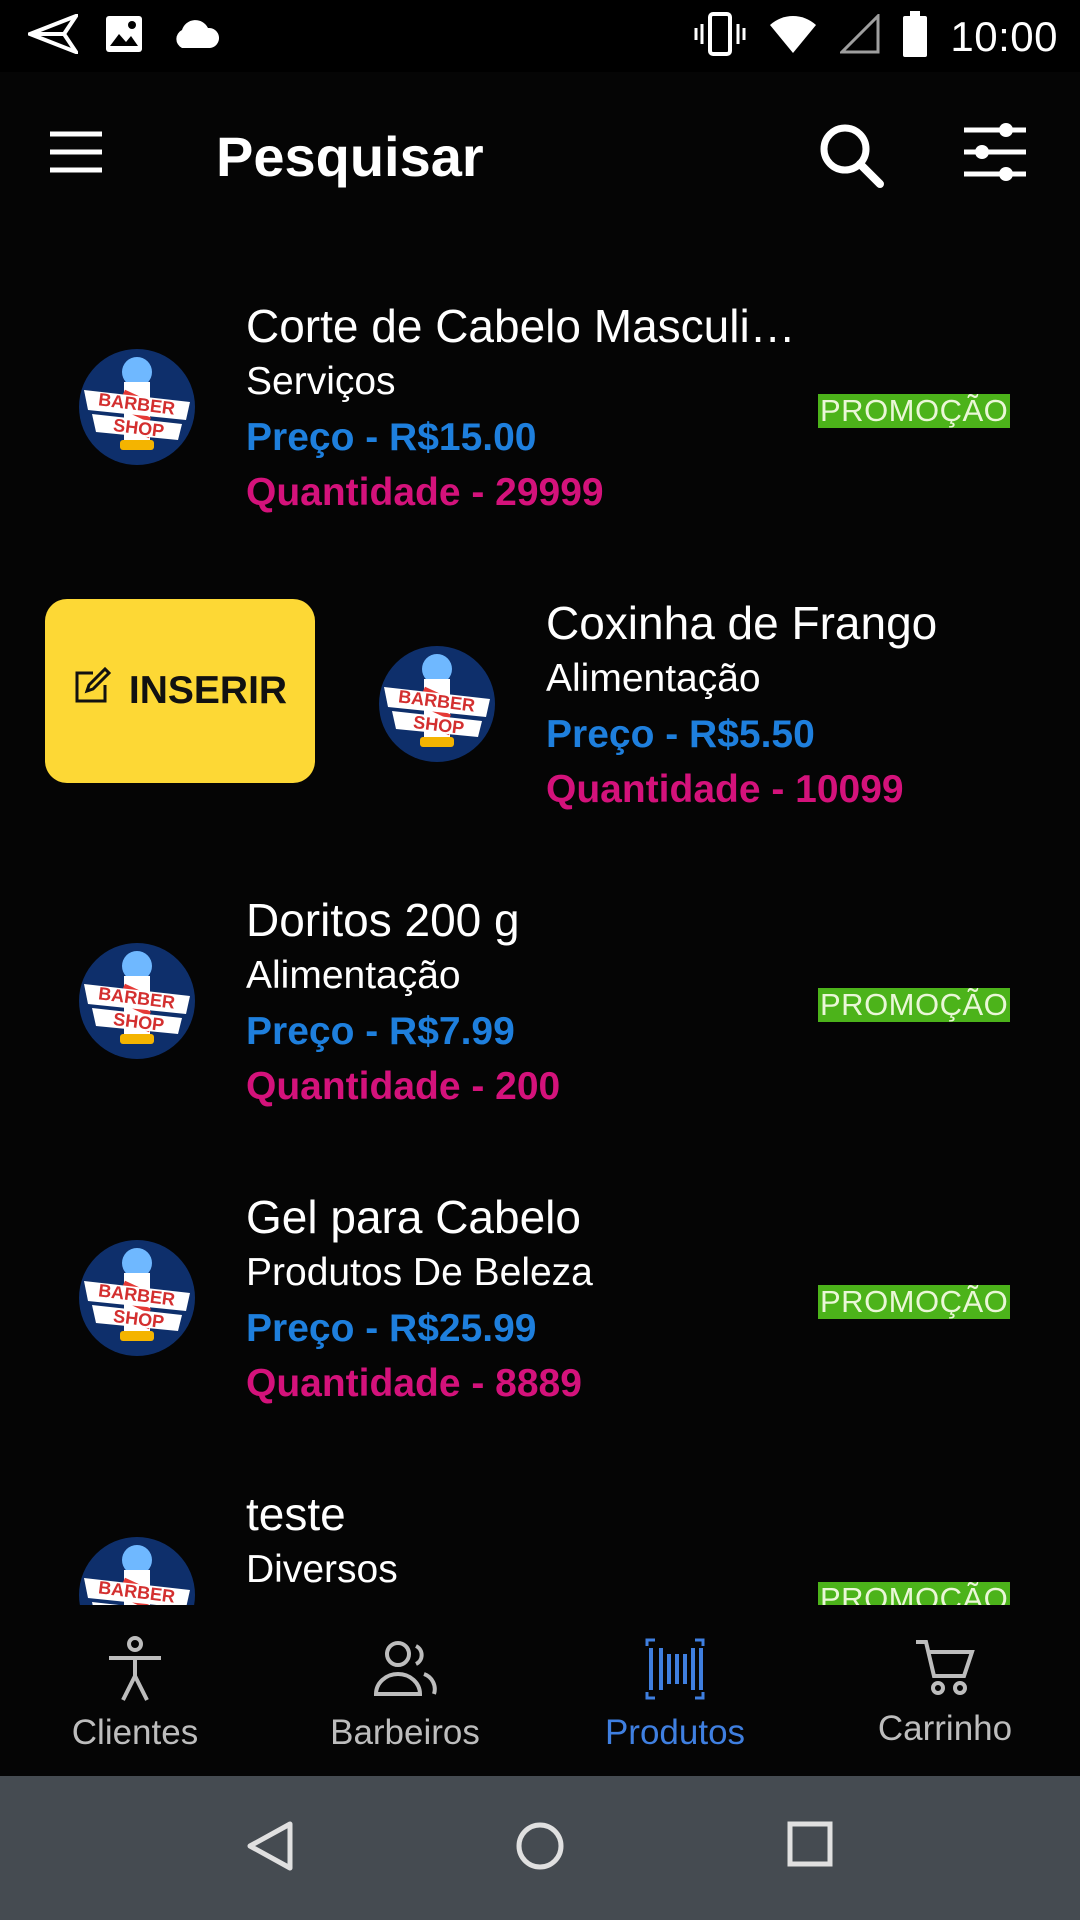  What do you see at coordinates (851, 157) in the screenshot?
I see `search-icon` at bounding box center [851, 157].